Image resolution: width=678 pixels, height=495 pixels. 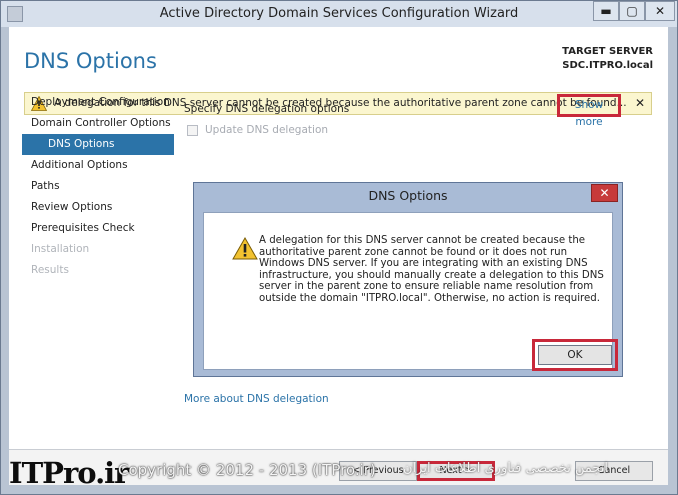 What do you see at coordinates (660, 11) in the screenshot?
I see `window-close-button: ✕` at bounding box center [660, 11].